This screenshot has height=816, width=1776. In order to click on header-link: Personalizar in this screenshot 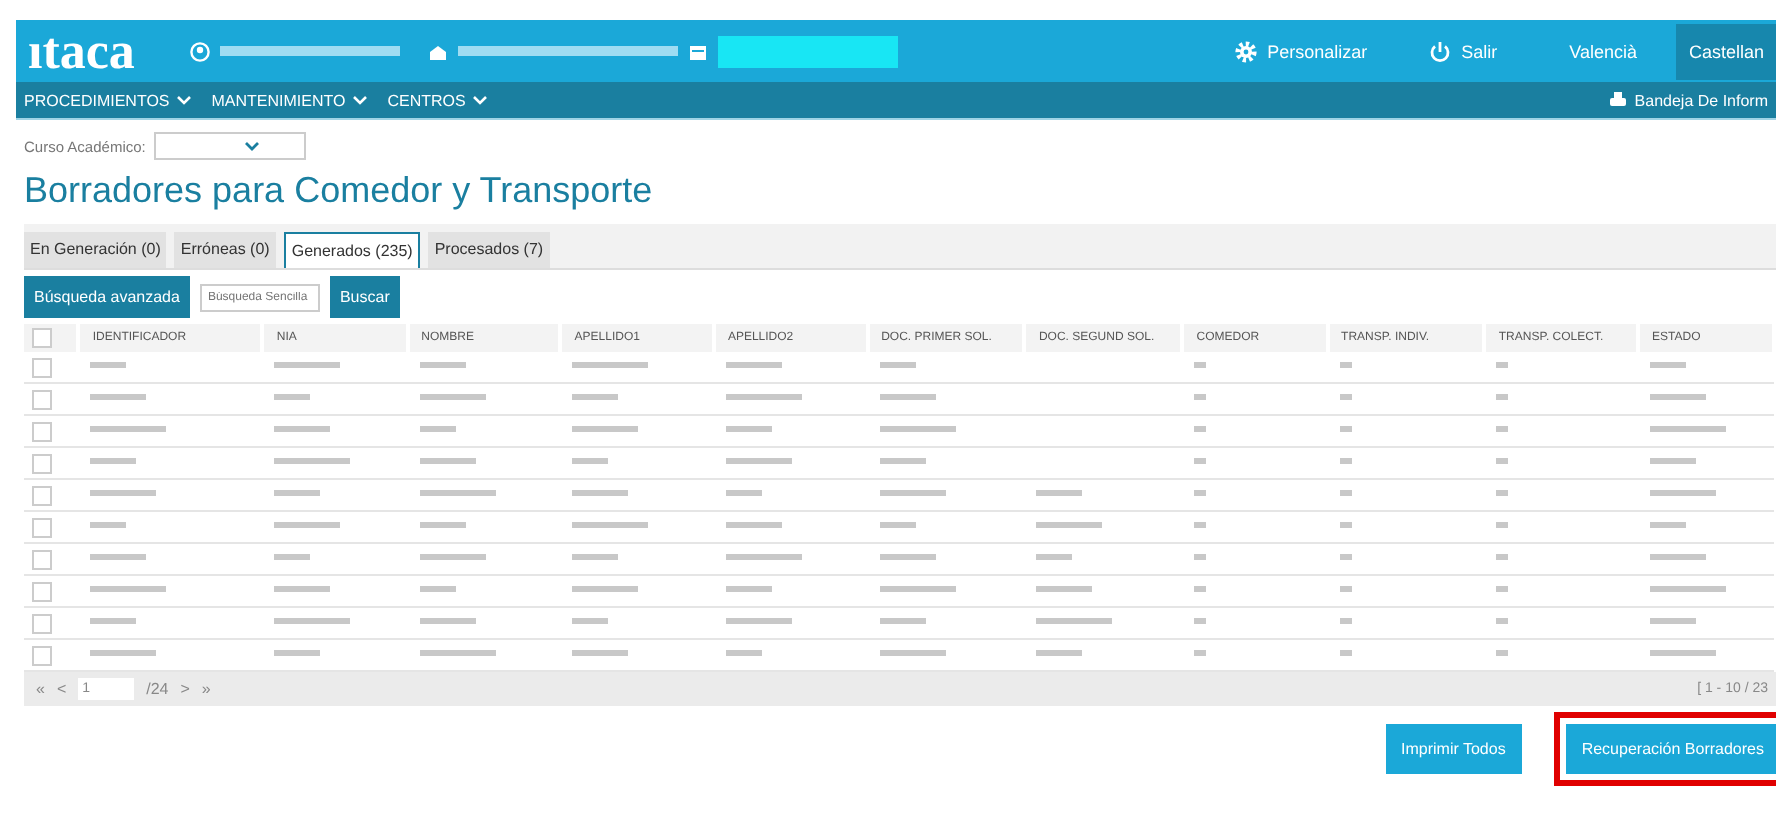, I will do `click(1300, 51)`.